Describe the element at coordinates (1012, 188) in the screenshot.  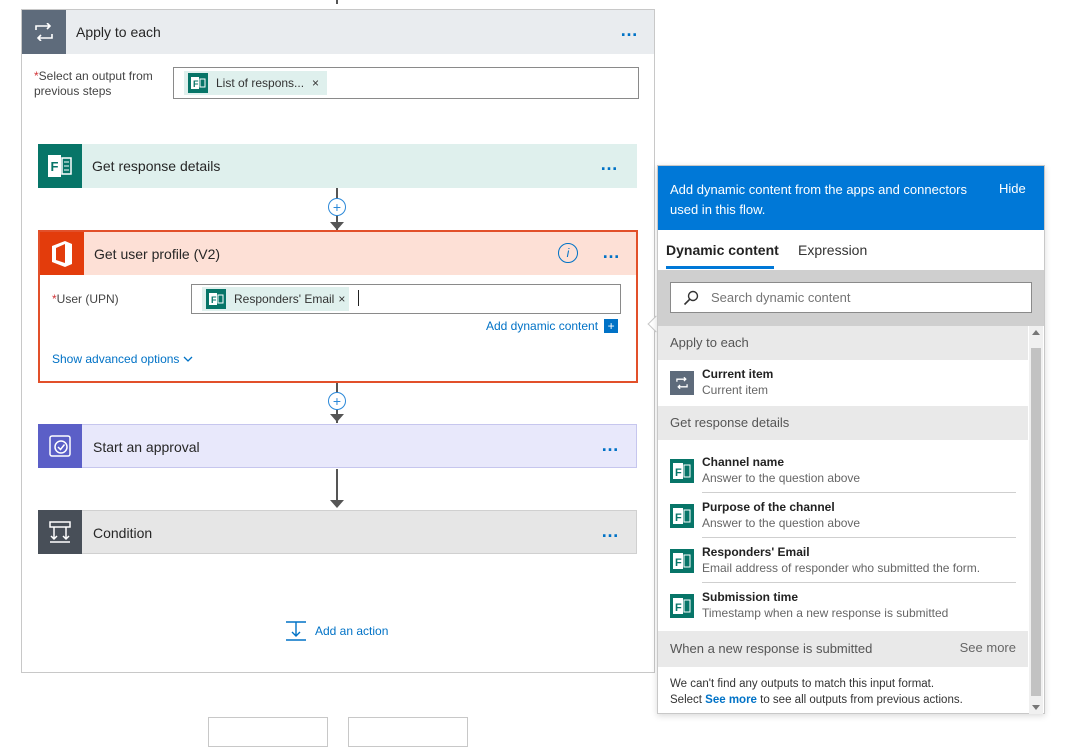
I see `hide-panel-button: Hide` at that location.